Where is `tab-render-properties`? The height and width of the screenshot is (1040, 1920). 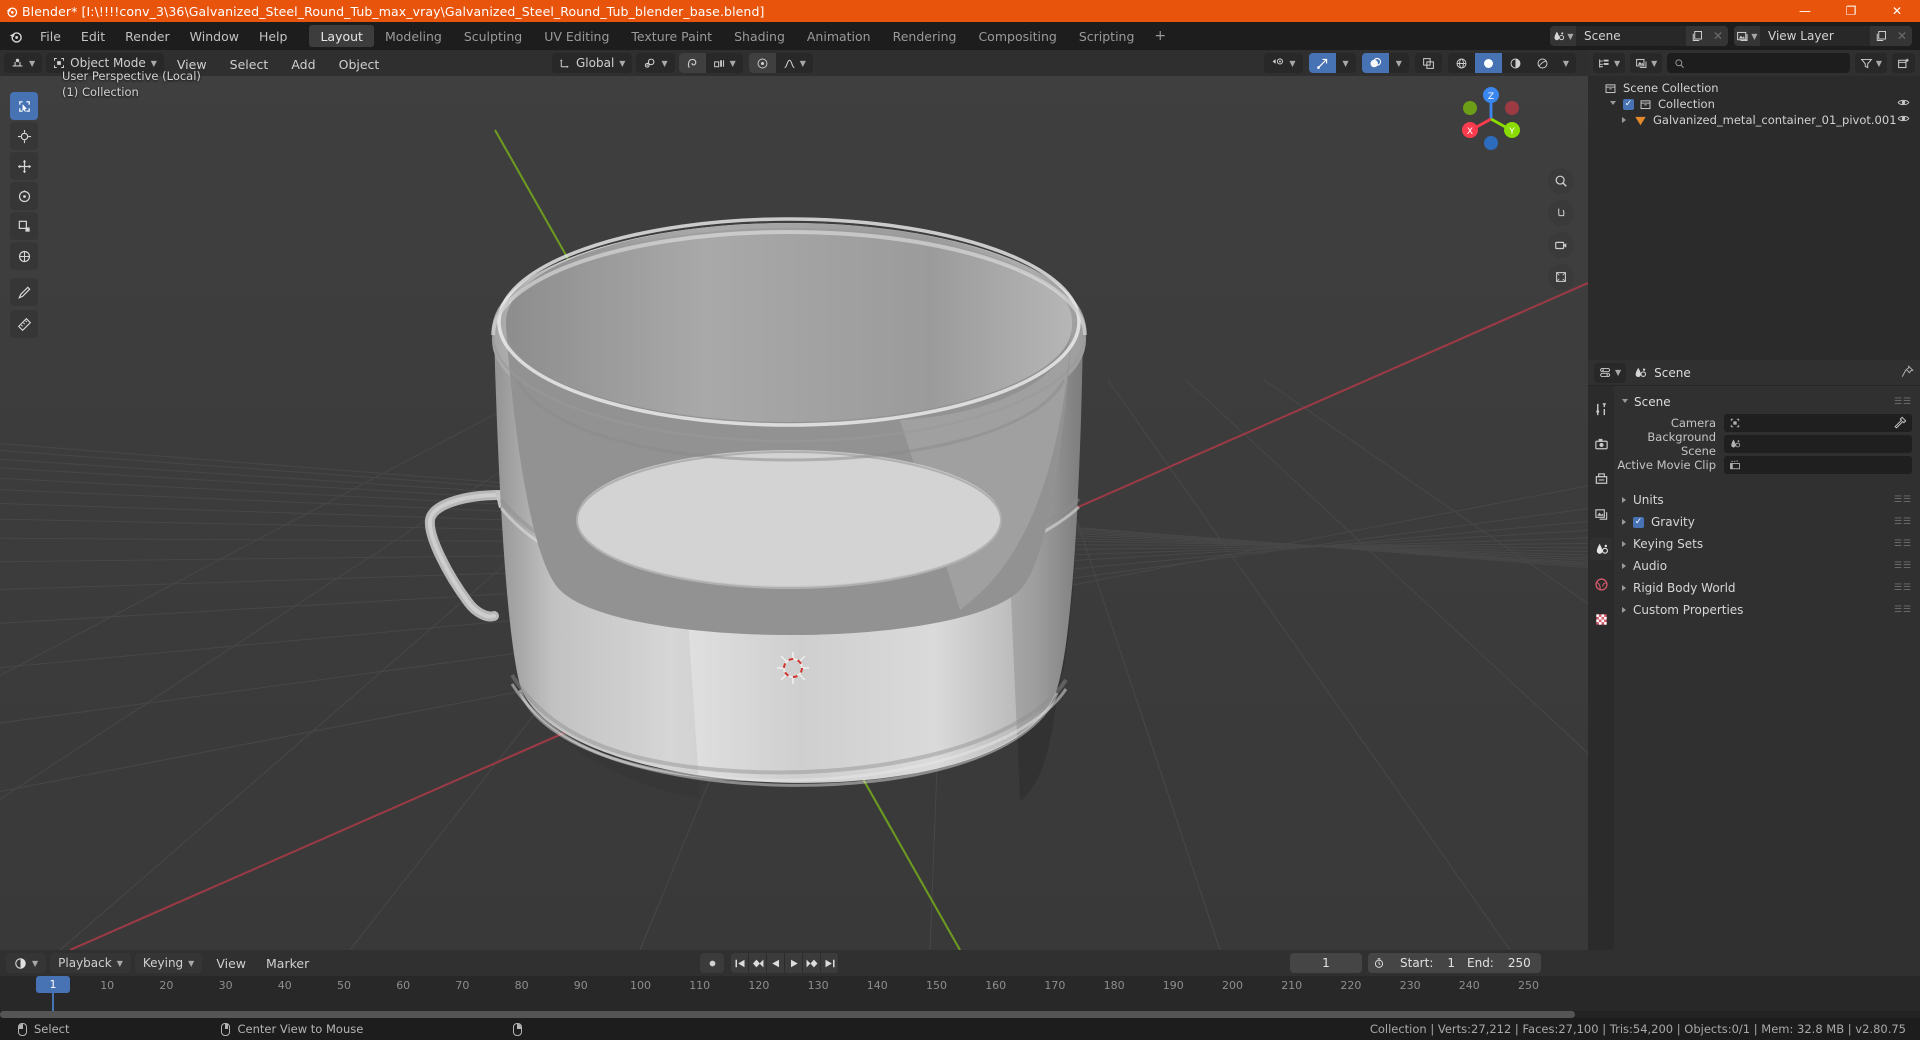
tab-render-properties is located at coordinates (1601, 444).